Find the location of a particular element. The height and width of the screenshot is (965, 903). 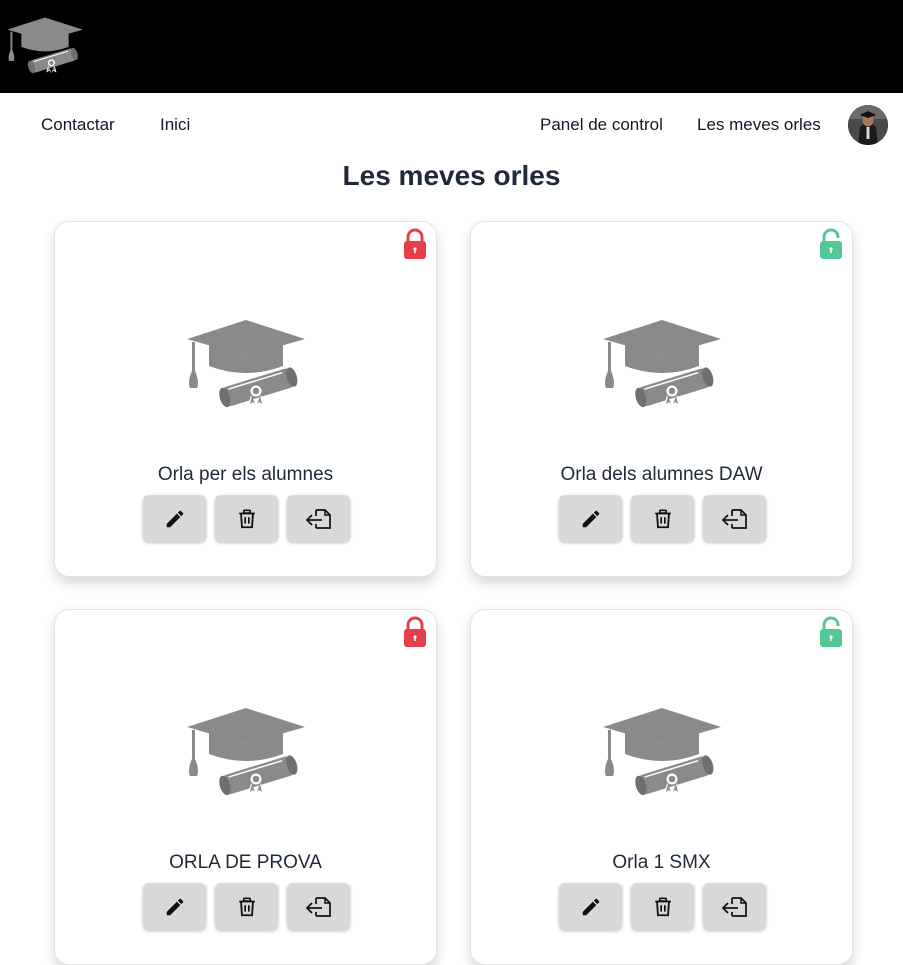

page-title: Les meves orles is located at coordinates (451, 175).